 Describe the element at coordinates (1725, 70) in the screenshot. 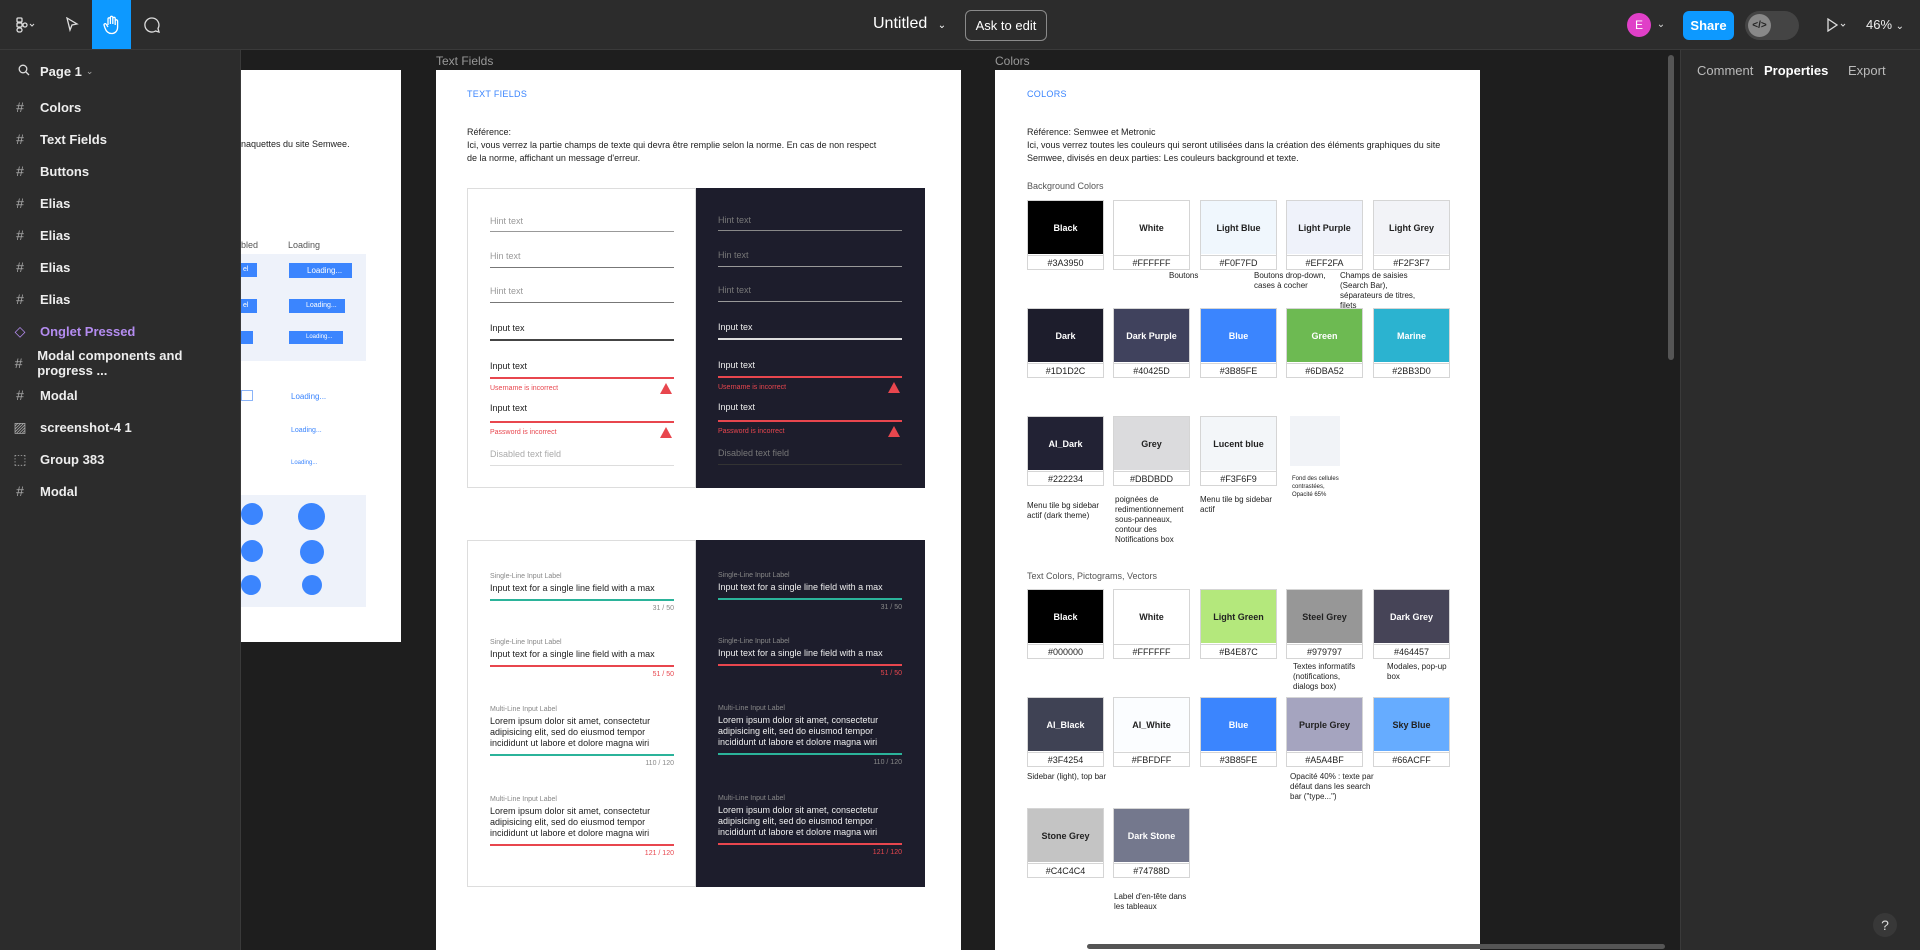

I see `tab-comment: Comment` at that location.